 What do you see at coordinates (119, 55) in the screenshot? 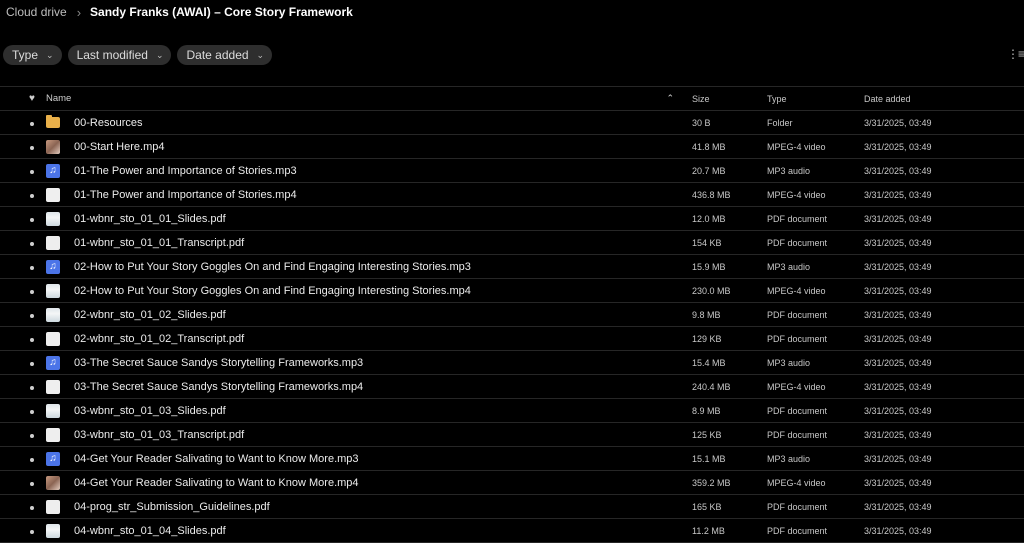
I see `last-modified-filter-button: Last modified ⌄` at bounding box center [119, 55].